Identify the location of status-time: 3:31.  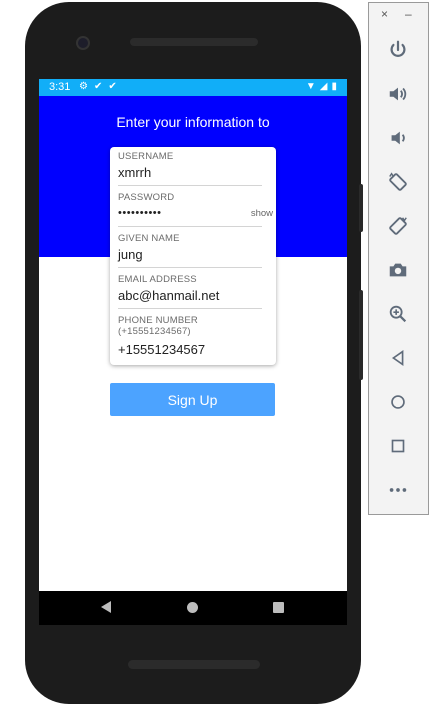
(60, 87).